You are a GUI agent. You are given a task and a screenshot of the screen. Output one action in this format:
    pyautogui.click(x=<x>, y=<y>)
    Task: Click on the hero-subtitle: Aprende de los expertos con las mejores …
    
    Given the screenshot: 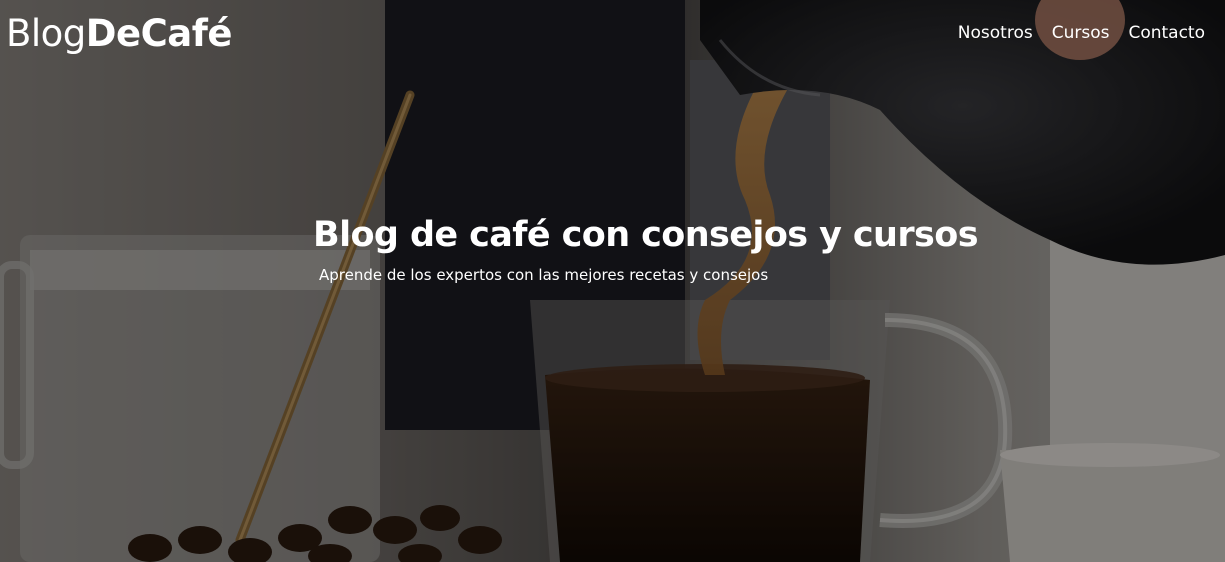 What is the action you would take?
    pyautogui.click(x=544, y=275)
    